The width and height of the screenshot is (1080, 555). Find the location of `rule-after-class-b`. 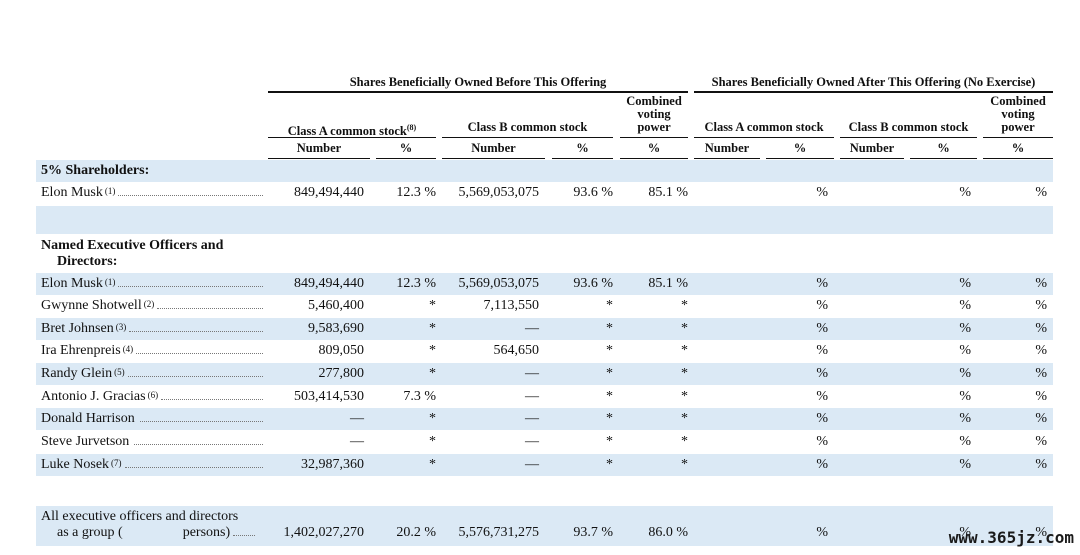

rule-after-class-b is located at coordinates (908, 137).